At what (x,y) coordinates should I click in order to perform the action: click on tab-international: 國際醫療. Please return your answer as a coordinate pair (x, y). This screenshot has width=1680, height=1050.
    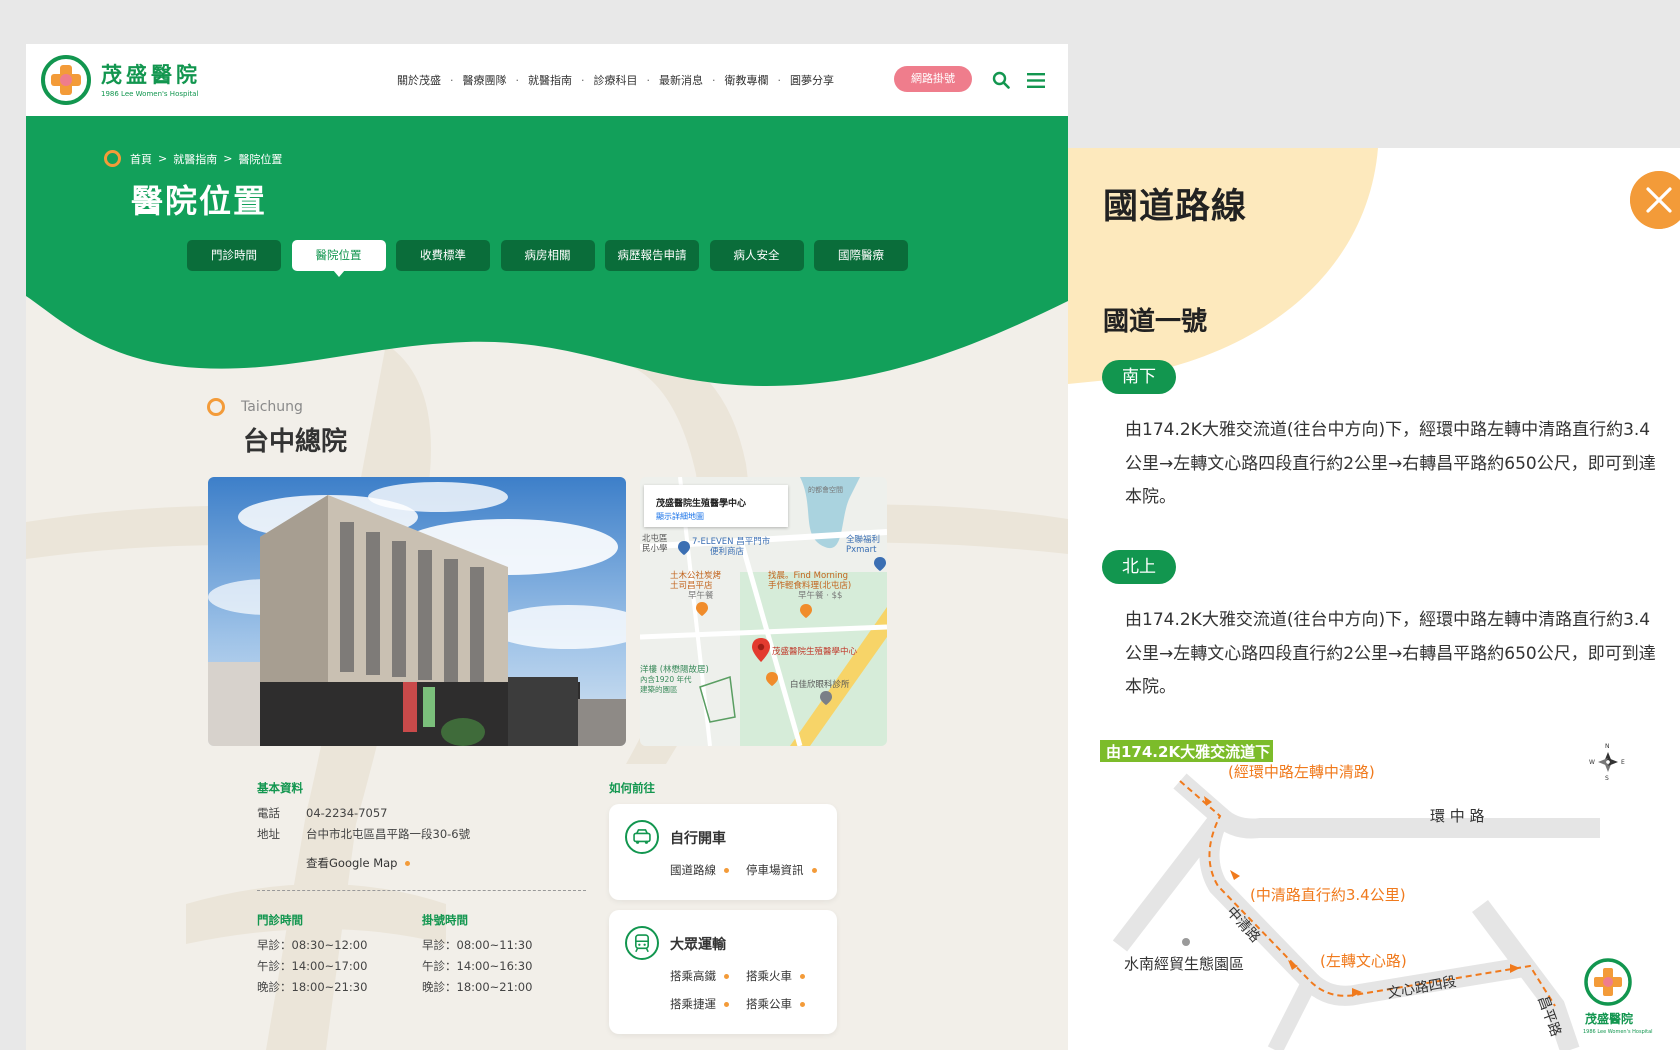
    Looking at the image, I should click on (861, 255).